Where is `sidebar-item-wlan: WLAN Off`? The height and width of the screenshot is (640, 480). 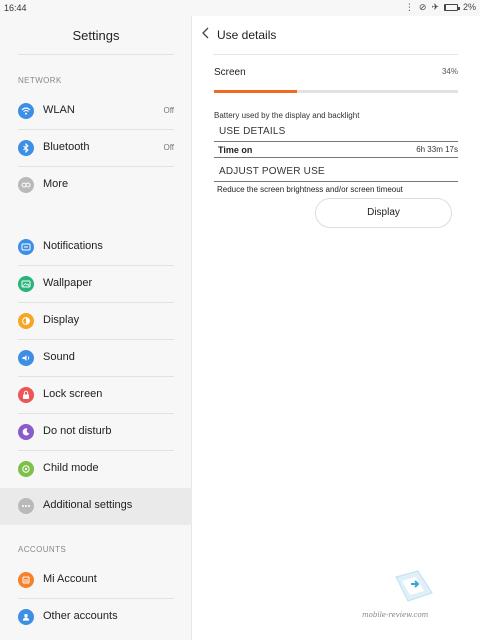
sidebar-item-wlan: WLAN Off is located at coordinates (96, 111).